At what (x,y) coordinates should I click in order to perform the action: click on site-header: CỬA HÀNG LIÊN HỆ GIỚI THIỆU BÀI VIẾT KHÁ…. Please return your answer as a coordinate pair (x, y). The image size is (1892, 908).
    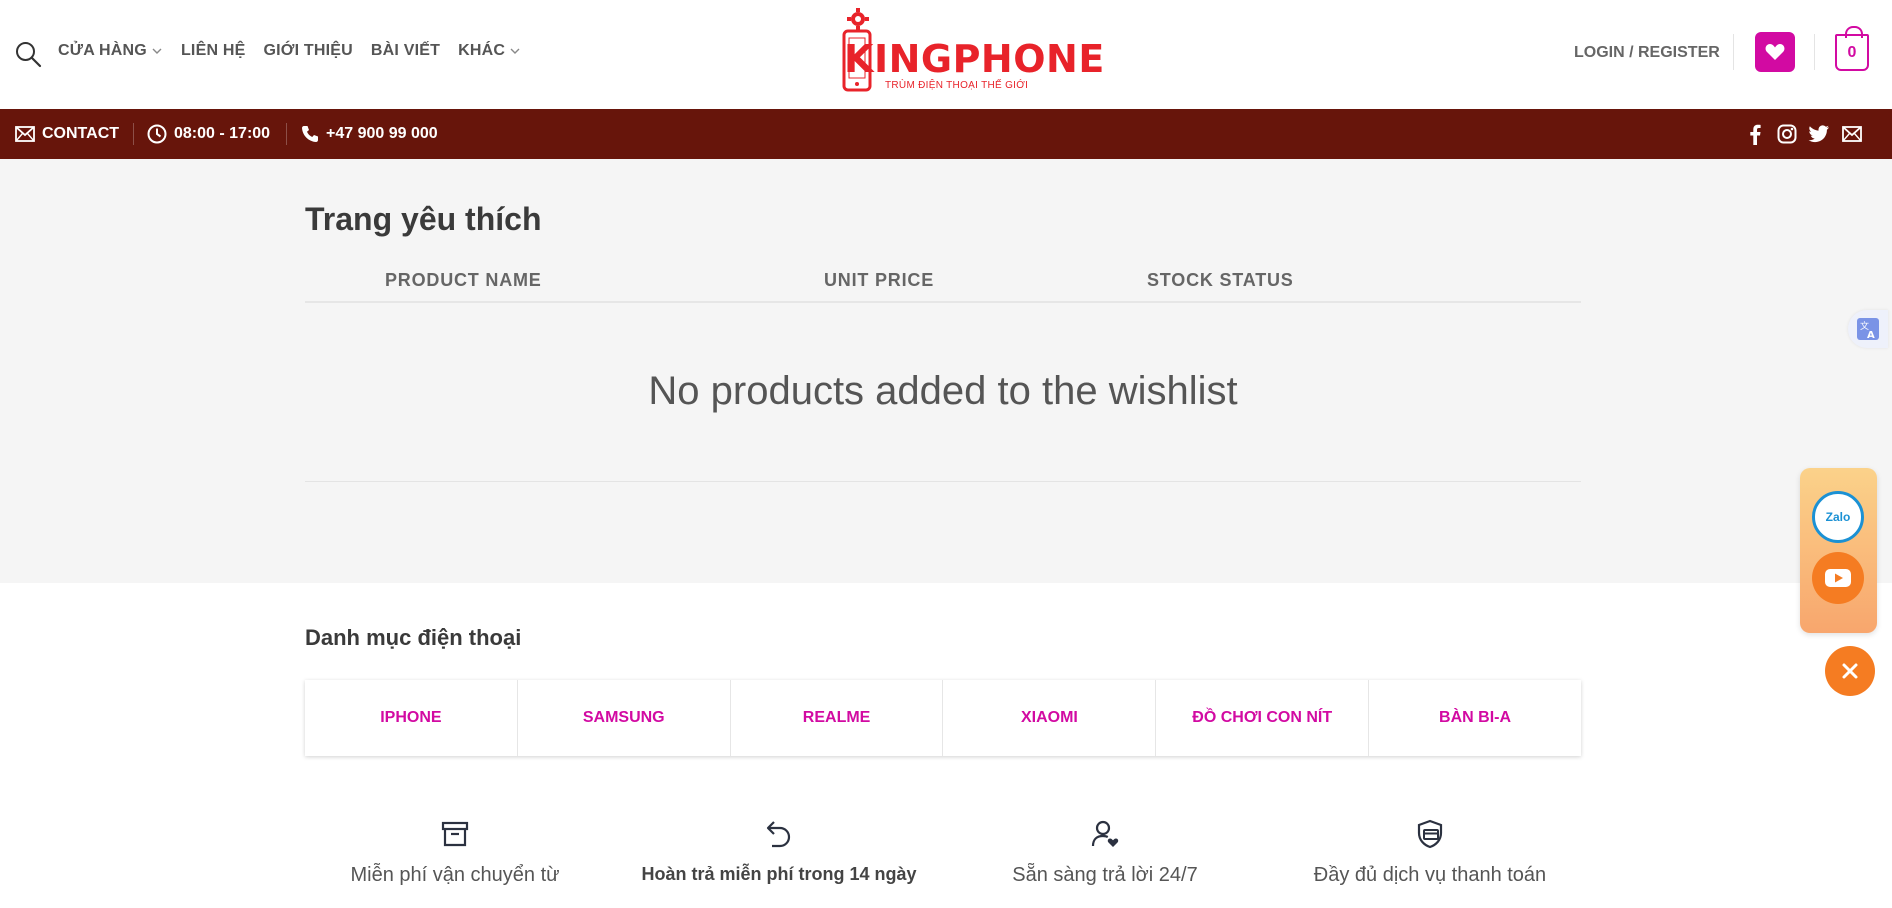
    Looking at the image, I should click on (946, 54).